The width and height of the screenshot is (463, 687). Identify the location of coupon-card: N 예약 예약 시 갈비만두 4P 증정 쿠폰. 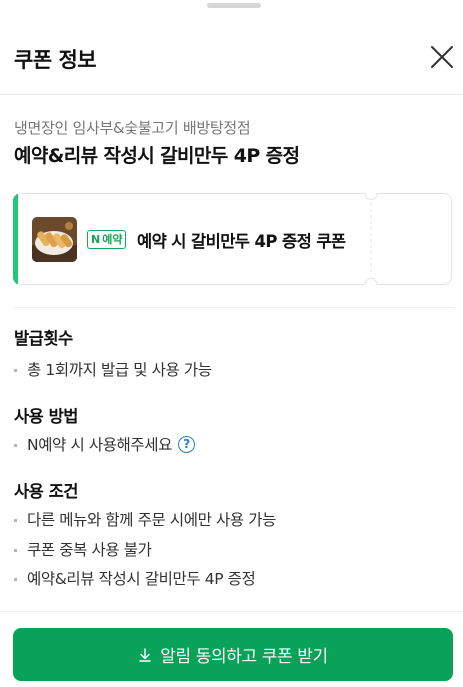
(232, 239).